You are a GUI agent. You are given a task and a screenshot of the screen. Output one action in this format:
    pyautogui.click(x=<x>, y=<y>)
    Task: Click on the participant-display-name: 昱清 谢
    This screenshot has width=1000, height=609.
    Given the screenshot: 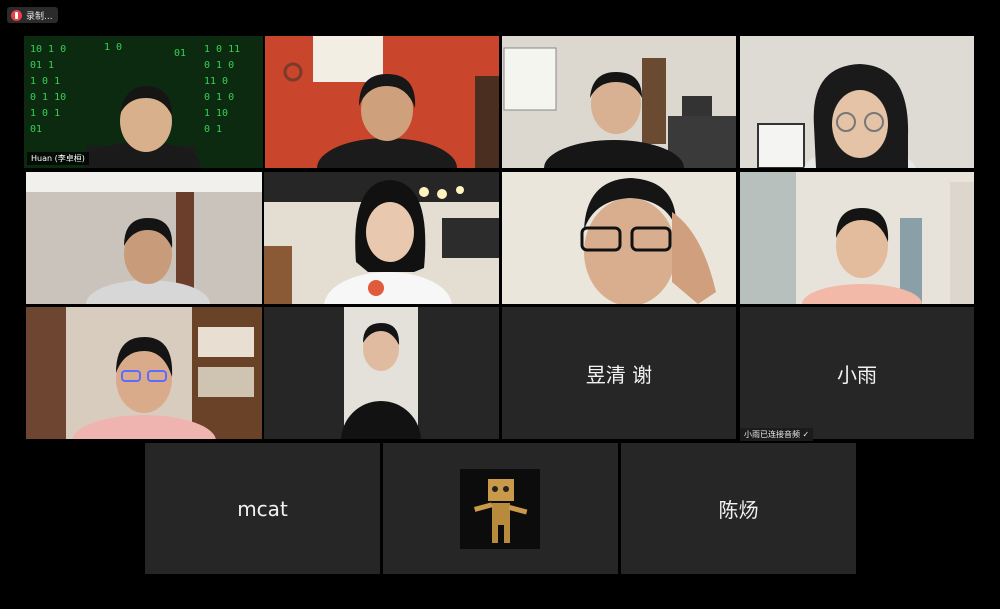 What is the action you would take?
    pyautogui.click(x=619, y=374)
    